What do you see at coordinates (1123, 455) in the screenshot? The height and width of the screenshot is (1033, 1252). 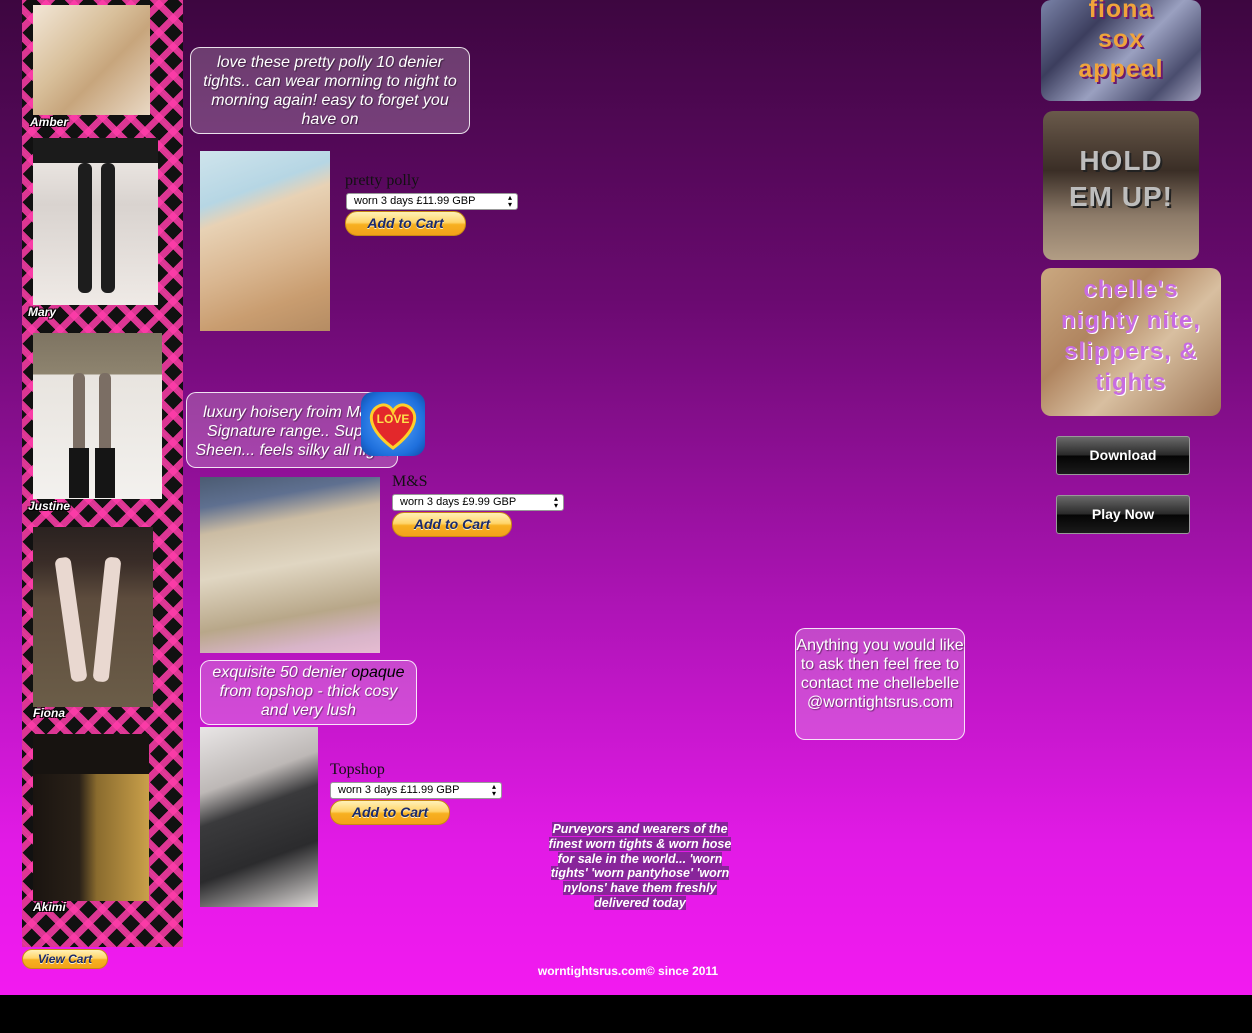 I see `download-button: Download` at bounding box center [1123, 455].